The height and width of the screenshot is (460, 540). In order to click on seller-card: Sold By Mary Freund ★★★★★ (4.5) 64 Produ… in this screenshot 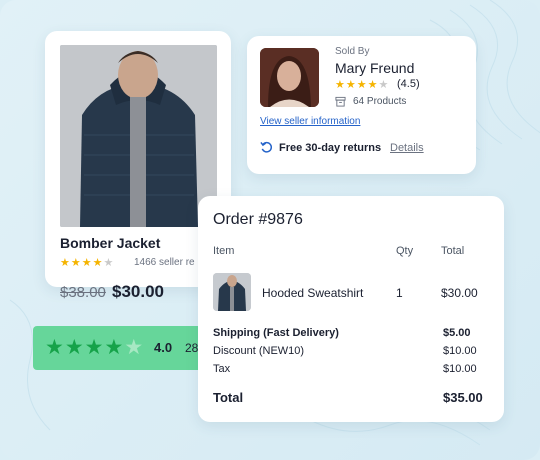, I will do `click(361, 105)`.